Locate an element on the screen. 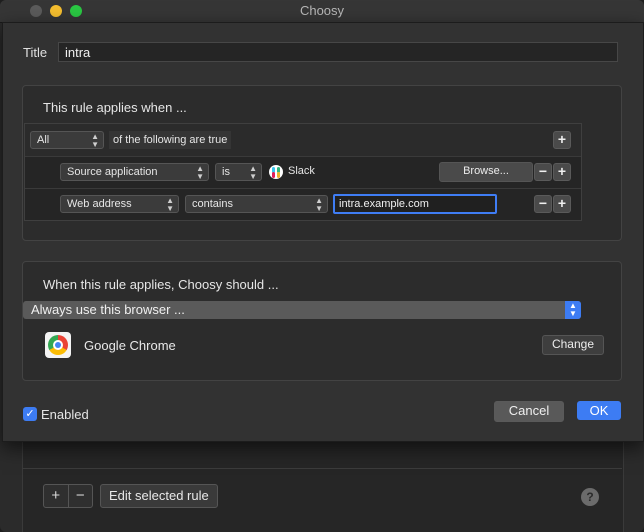 The image size is (644, 532). change-browser-button: Change is located at coordinates (573, 345).